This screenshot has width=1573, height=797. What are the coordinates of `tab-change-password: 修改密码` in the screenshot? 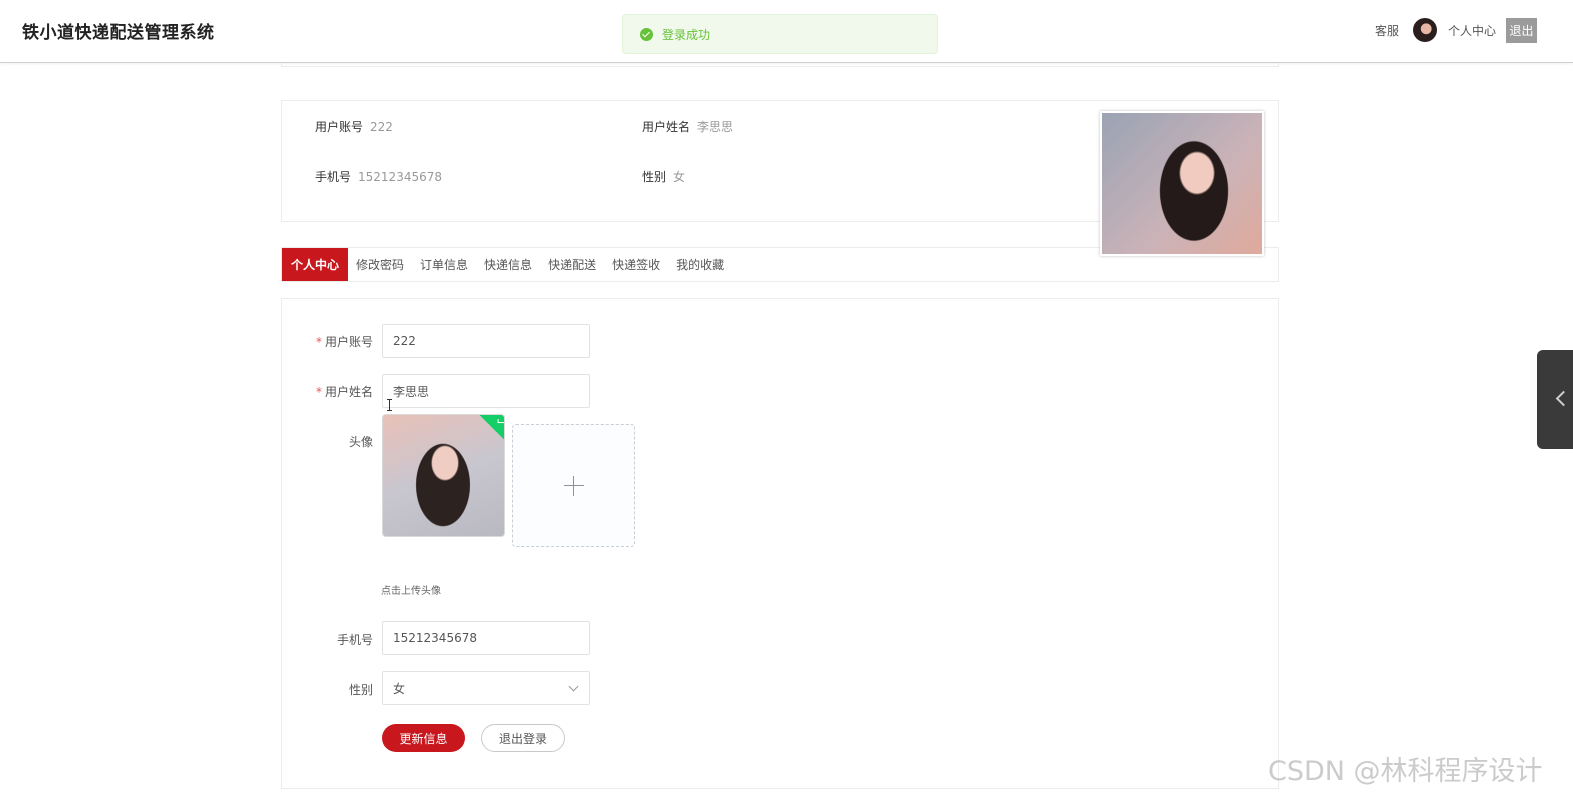 It's located at (380, 264).